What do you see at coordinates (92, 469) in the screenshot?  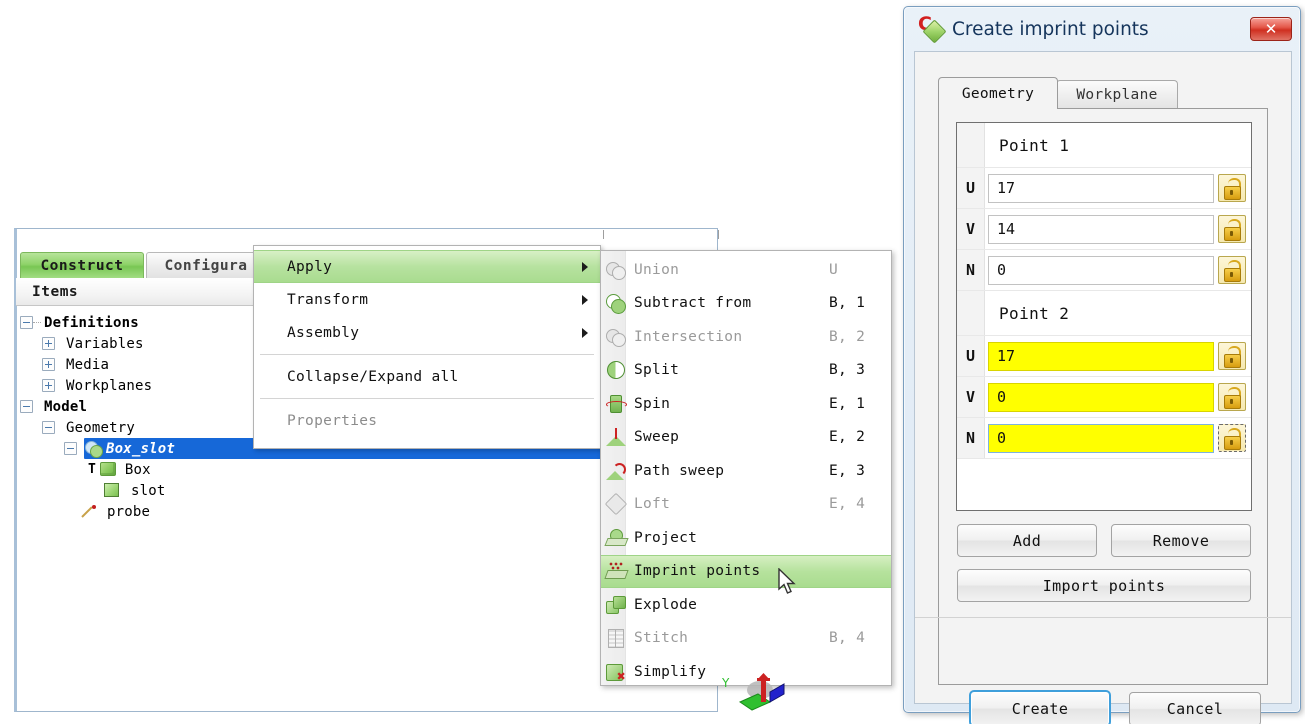 I see `transform-marker: T` at bounding box center [92, 469].